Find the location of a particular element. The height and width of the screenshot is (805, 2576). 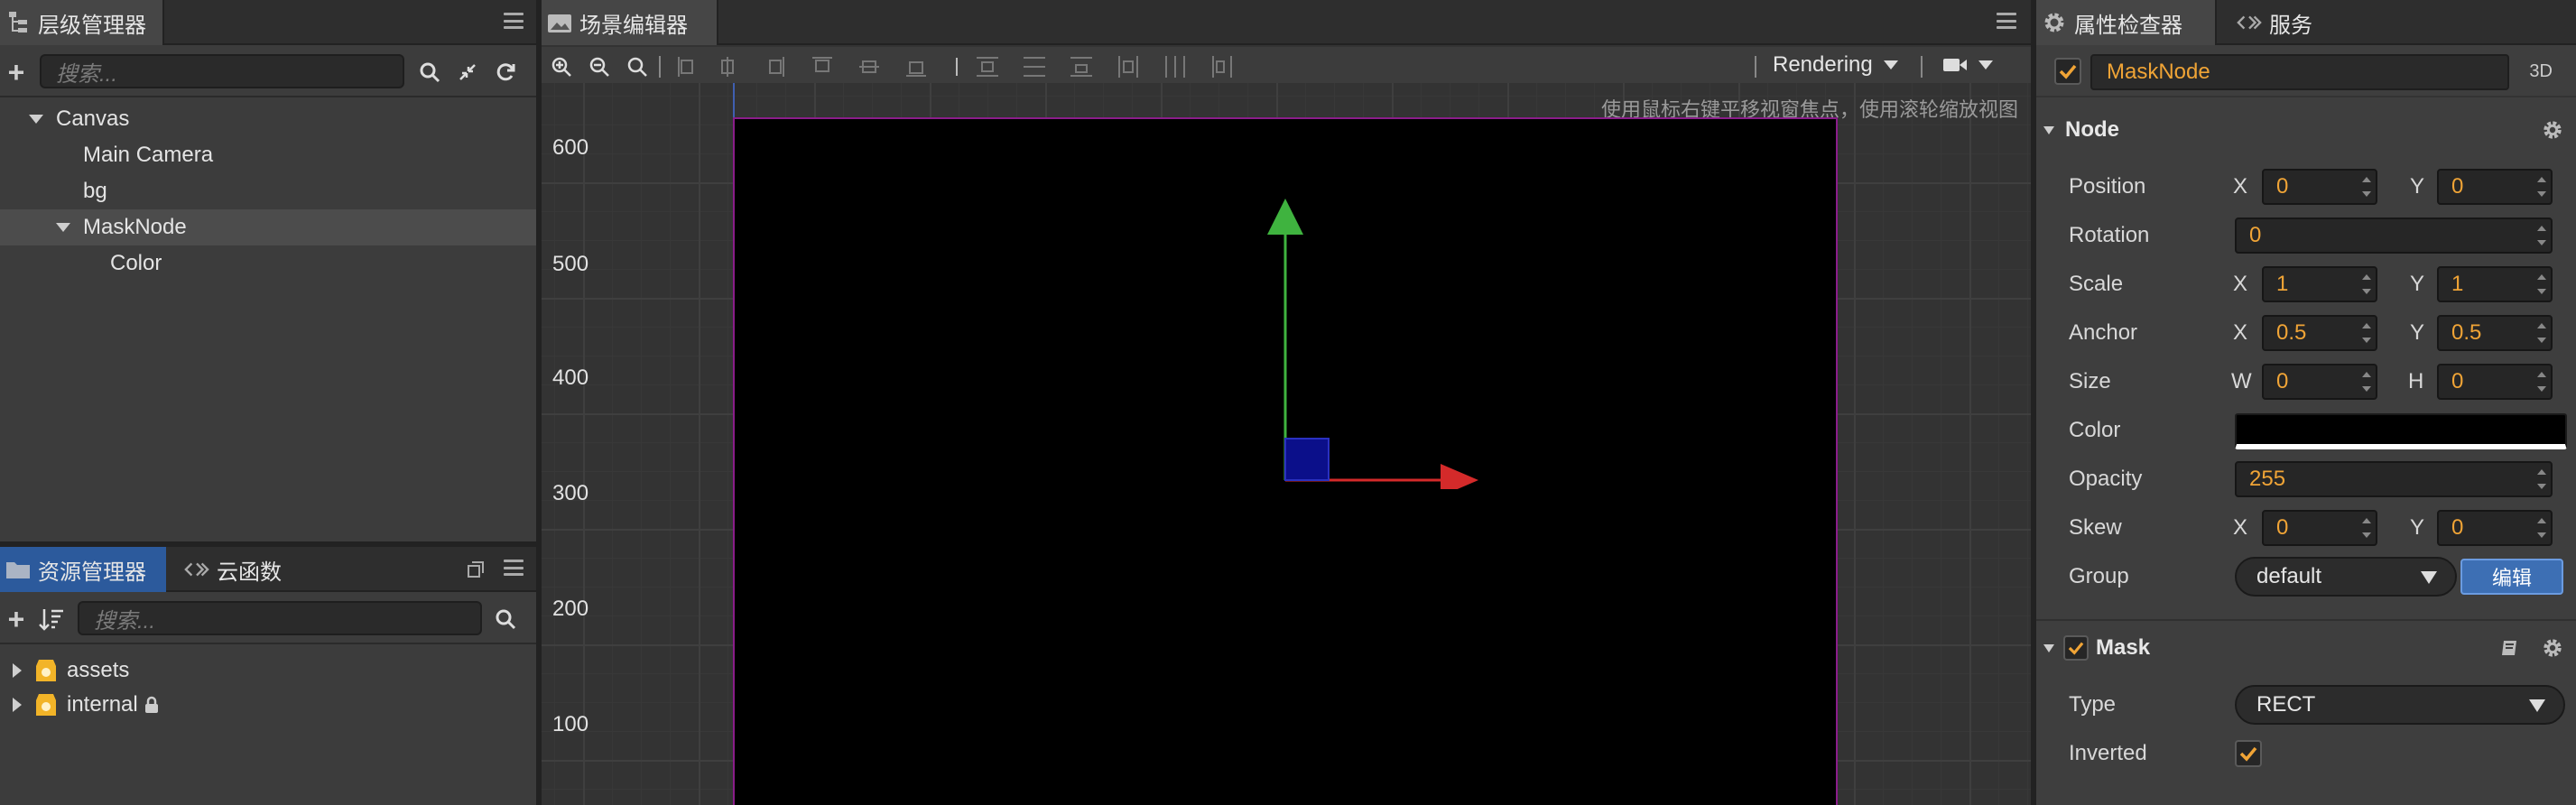

scale-y-input: 1 is located at coordinates (2495, 284).